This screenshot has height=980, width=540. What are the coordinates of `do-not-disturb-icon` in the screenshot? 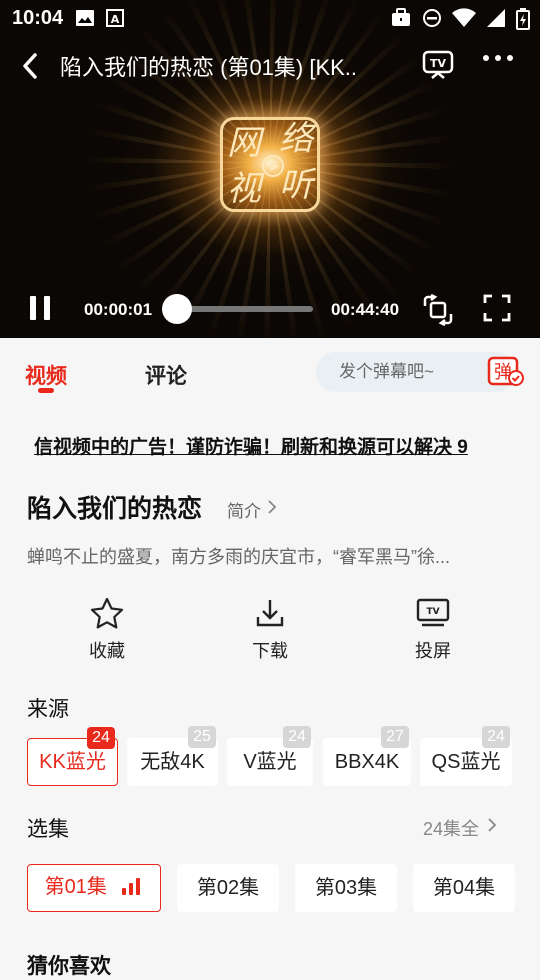 It's located at (432, 18).